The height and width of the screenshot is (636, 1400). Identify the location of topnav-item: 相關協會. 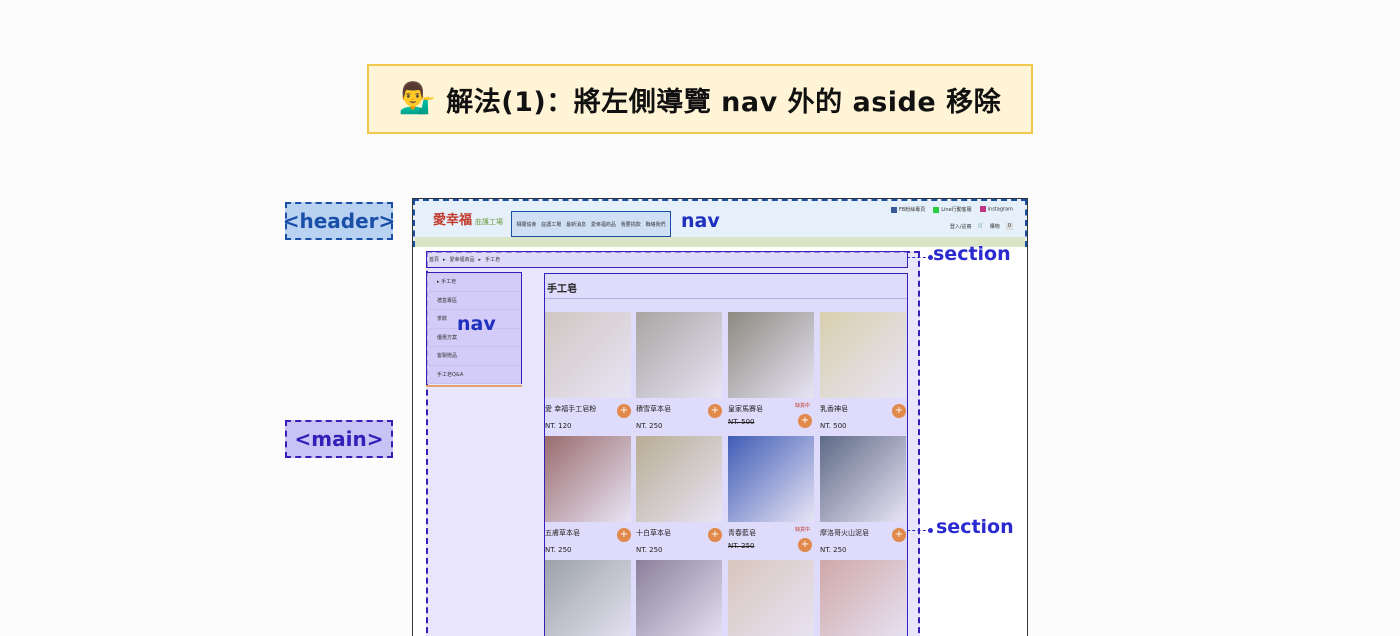
(526, 224).